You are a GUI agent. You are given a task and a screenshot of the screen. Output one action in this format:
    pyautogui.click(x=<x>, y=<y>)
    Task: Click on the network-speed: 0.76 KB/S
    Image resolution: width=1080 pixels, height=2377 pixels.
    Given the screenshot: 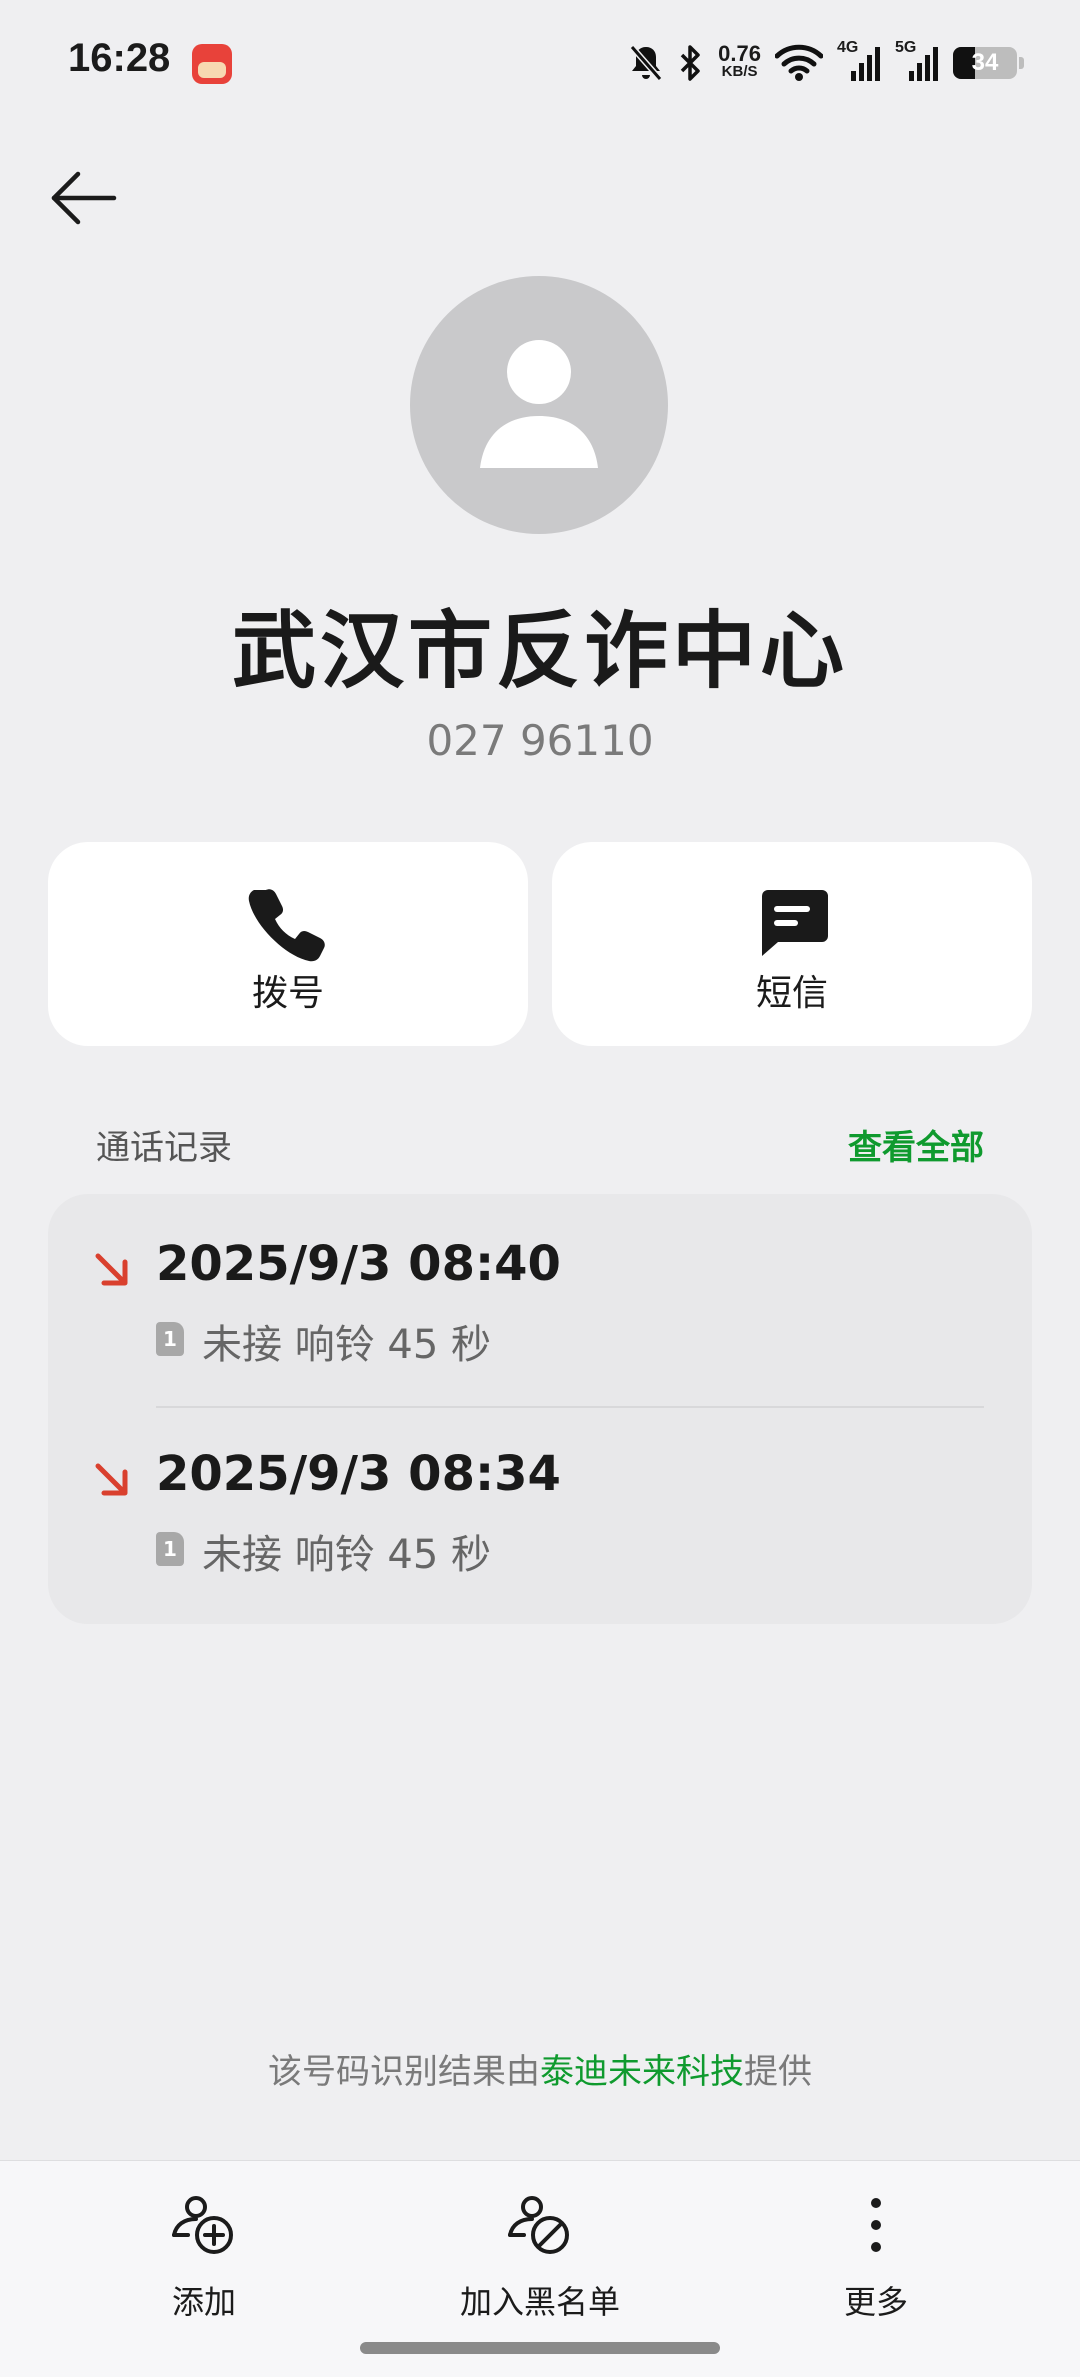 What is the action you would take?
    pyautogui.click(x=739, y=61)
    